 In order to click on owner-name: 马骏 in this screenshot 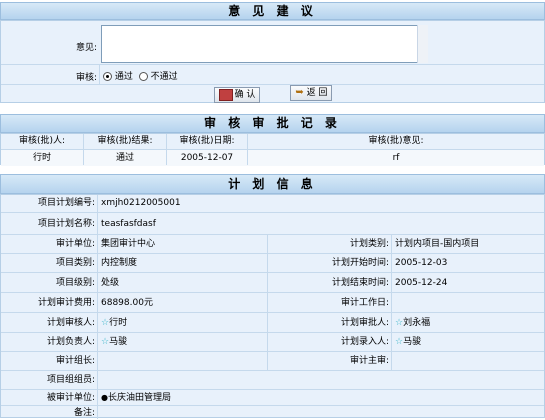, I will do `click(118, 342)`.